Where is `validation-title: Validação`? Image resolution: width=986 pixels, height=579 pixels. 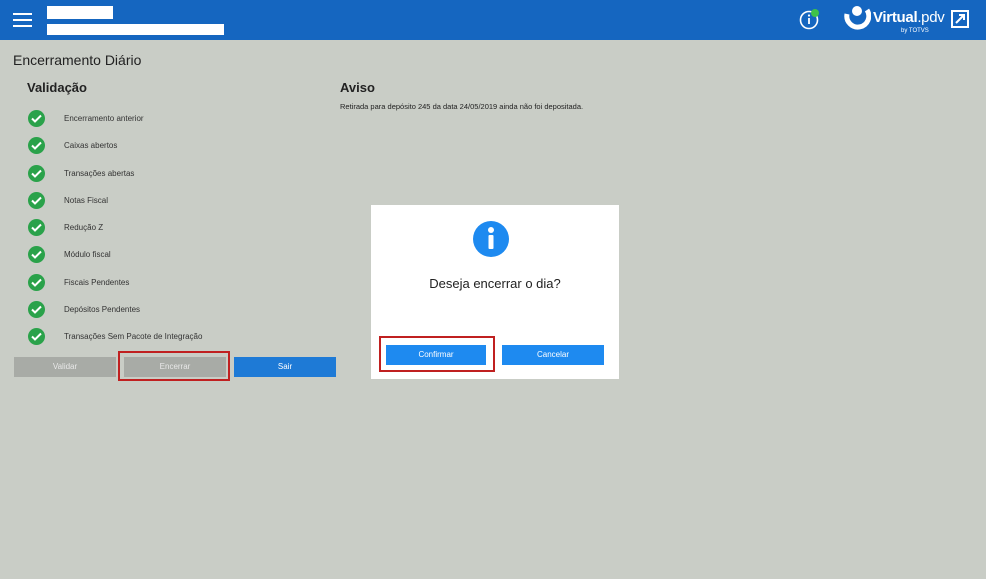
validation-title: Validação is located at coordinates (57, 87).